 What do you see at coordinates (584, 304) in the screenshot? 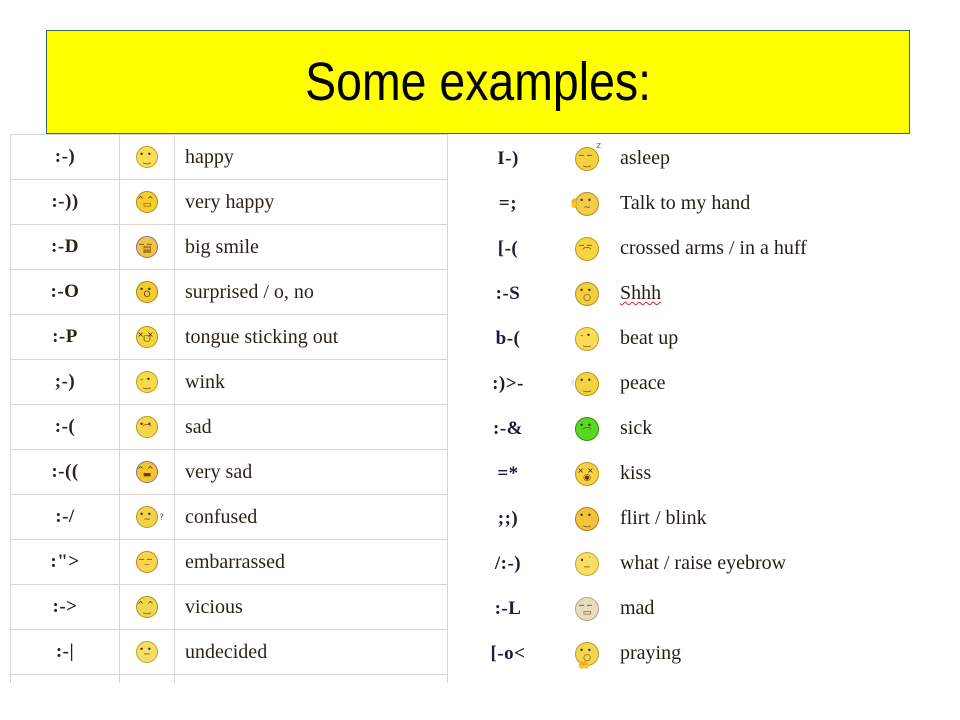
I see `face-decoration: ☝` at bounding box center [584, 304].